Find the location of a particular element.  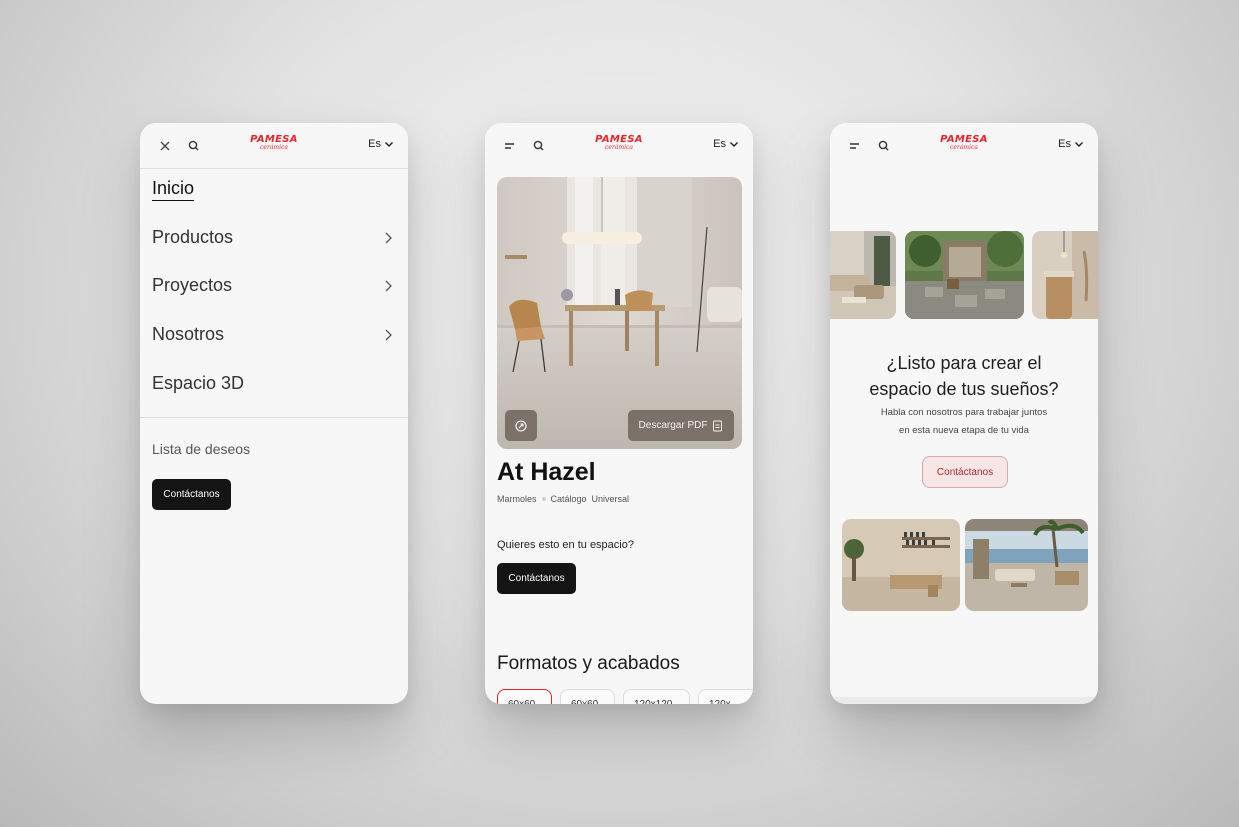

cta-text-line1: Habla con nosotros para trabajar juntos is located at coordinates (964, 412).